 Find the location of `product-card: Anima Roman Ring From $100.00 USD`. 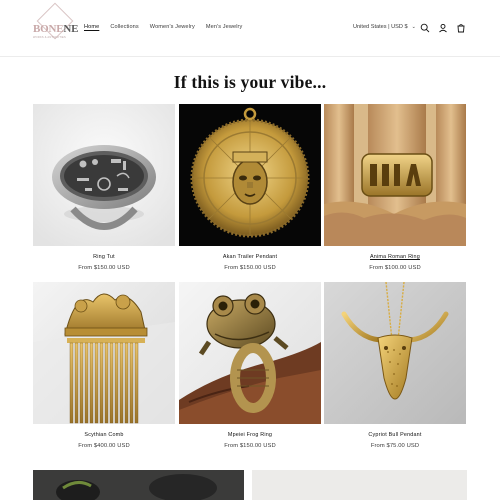

product-card: Anima Roman Ring From $100.00 USD is located at coordinates (395, 187).